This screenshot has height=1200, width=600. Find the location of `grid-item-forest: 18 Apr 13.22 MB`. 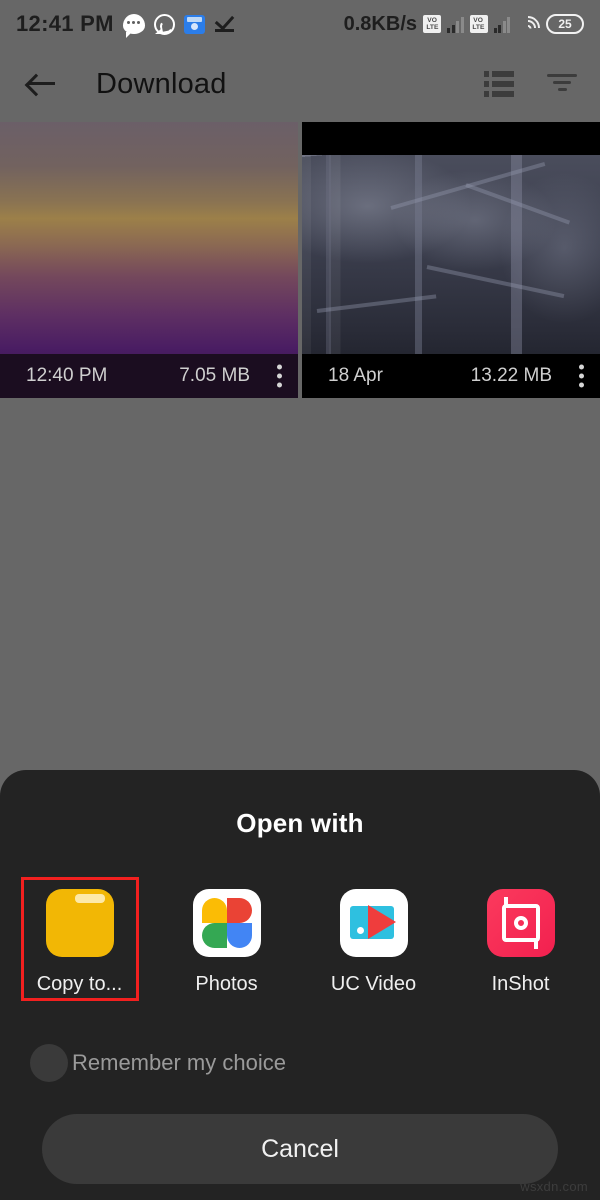

grid-item-forest: 18 Apr 13.22 MB is located at coordinates (451, 260).